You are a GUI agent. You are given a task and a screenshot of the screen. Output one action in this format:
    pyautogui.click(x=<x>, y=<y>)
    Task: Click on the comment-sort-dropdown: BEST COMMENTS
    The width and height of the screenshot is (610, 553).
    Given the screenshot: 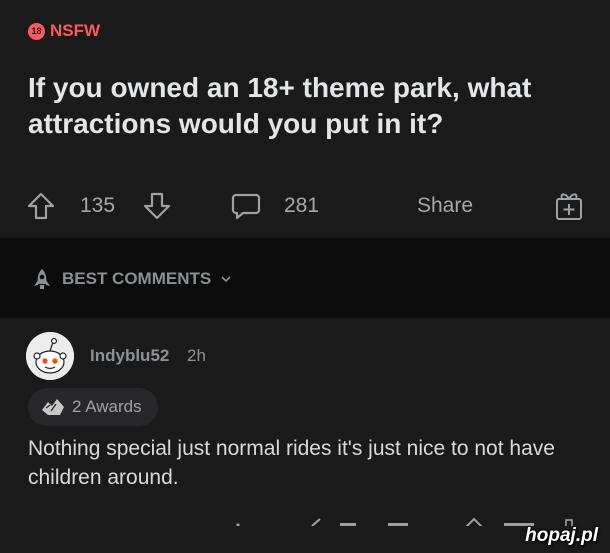 What is the action you would take?
    pyautogui.click(x=131, y=279)
    